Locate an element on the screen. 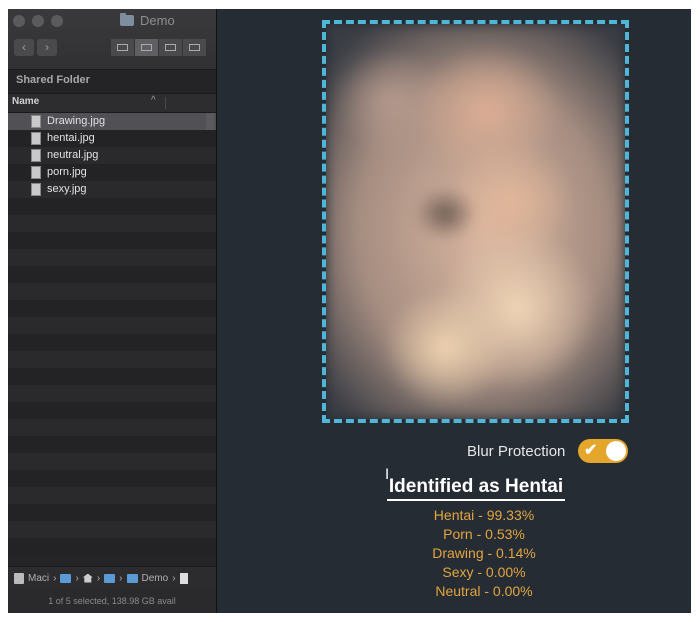 The image size is (700, 622). column-divider is located at coordinates (165, 103).